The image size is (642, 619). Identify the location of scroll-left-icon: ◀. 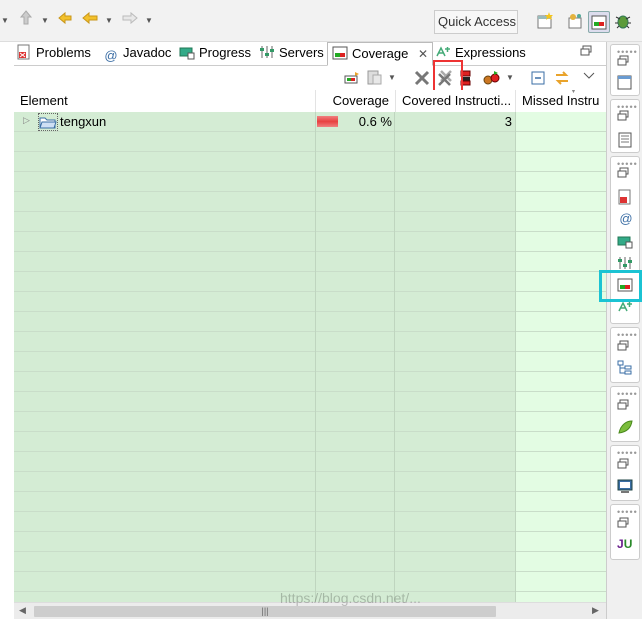
(22, 610).